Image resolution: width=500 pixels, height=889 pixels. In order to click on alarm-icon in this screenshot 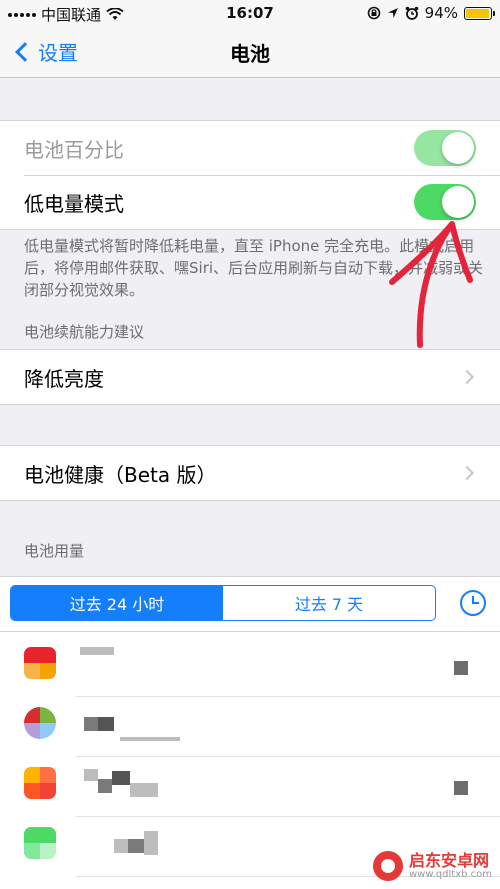, I will do `click(411, 13)`.